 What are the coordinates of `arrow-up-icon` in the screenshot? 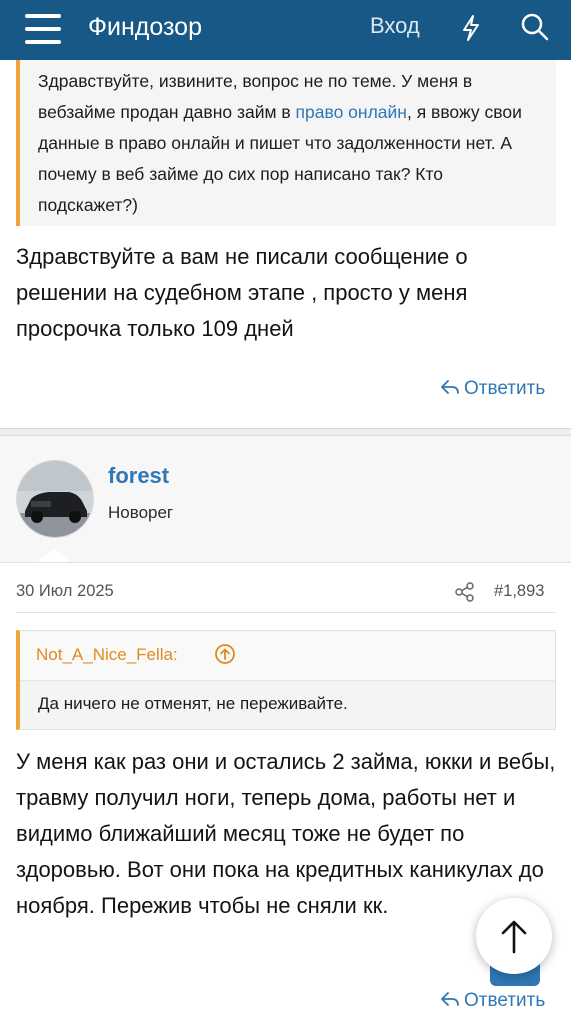 It's located at (514, 937).